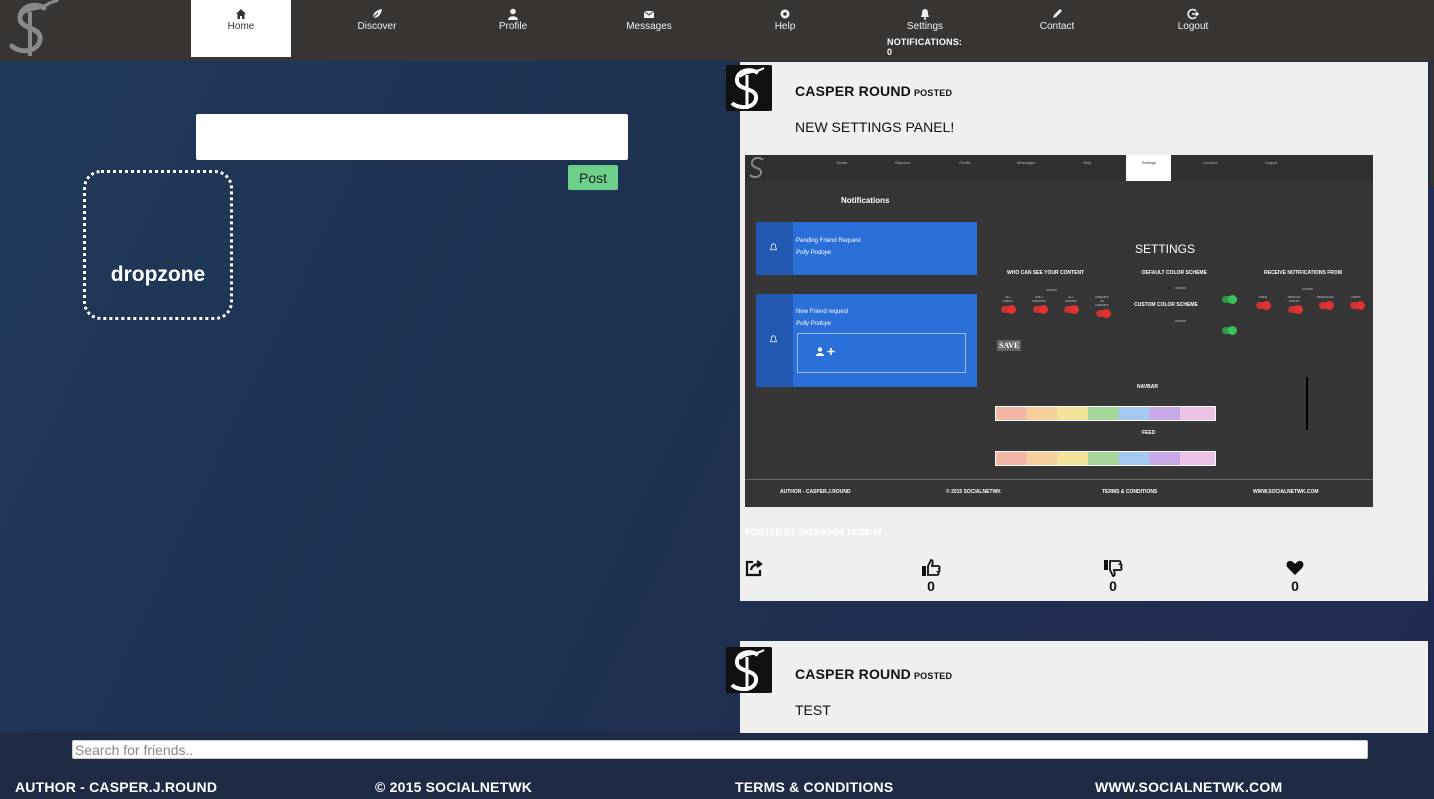 The height and width of the screenshot is (799, 1434). I want to click on friend-search-input, so click(720, 749).